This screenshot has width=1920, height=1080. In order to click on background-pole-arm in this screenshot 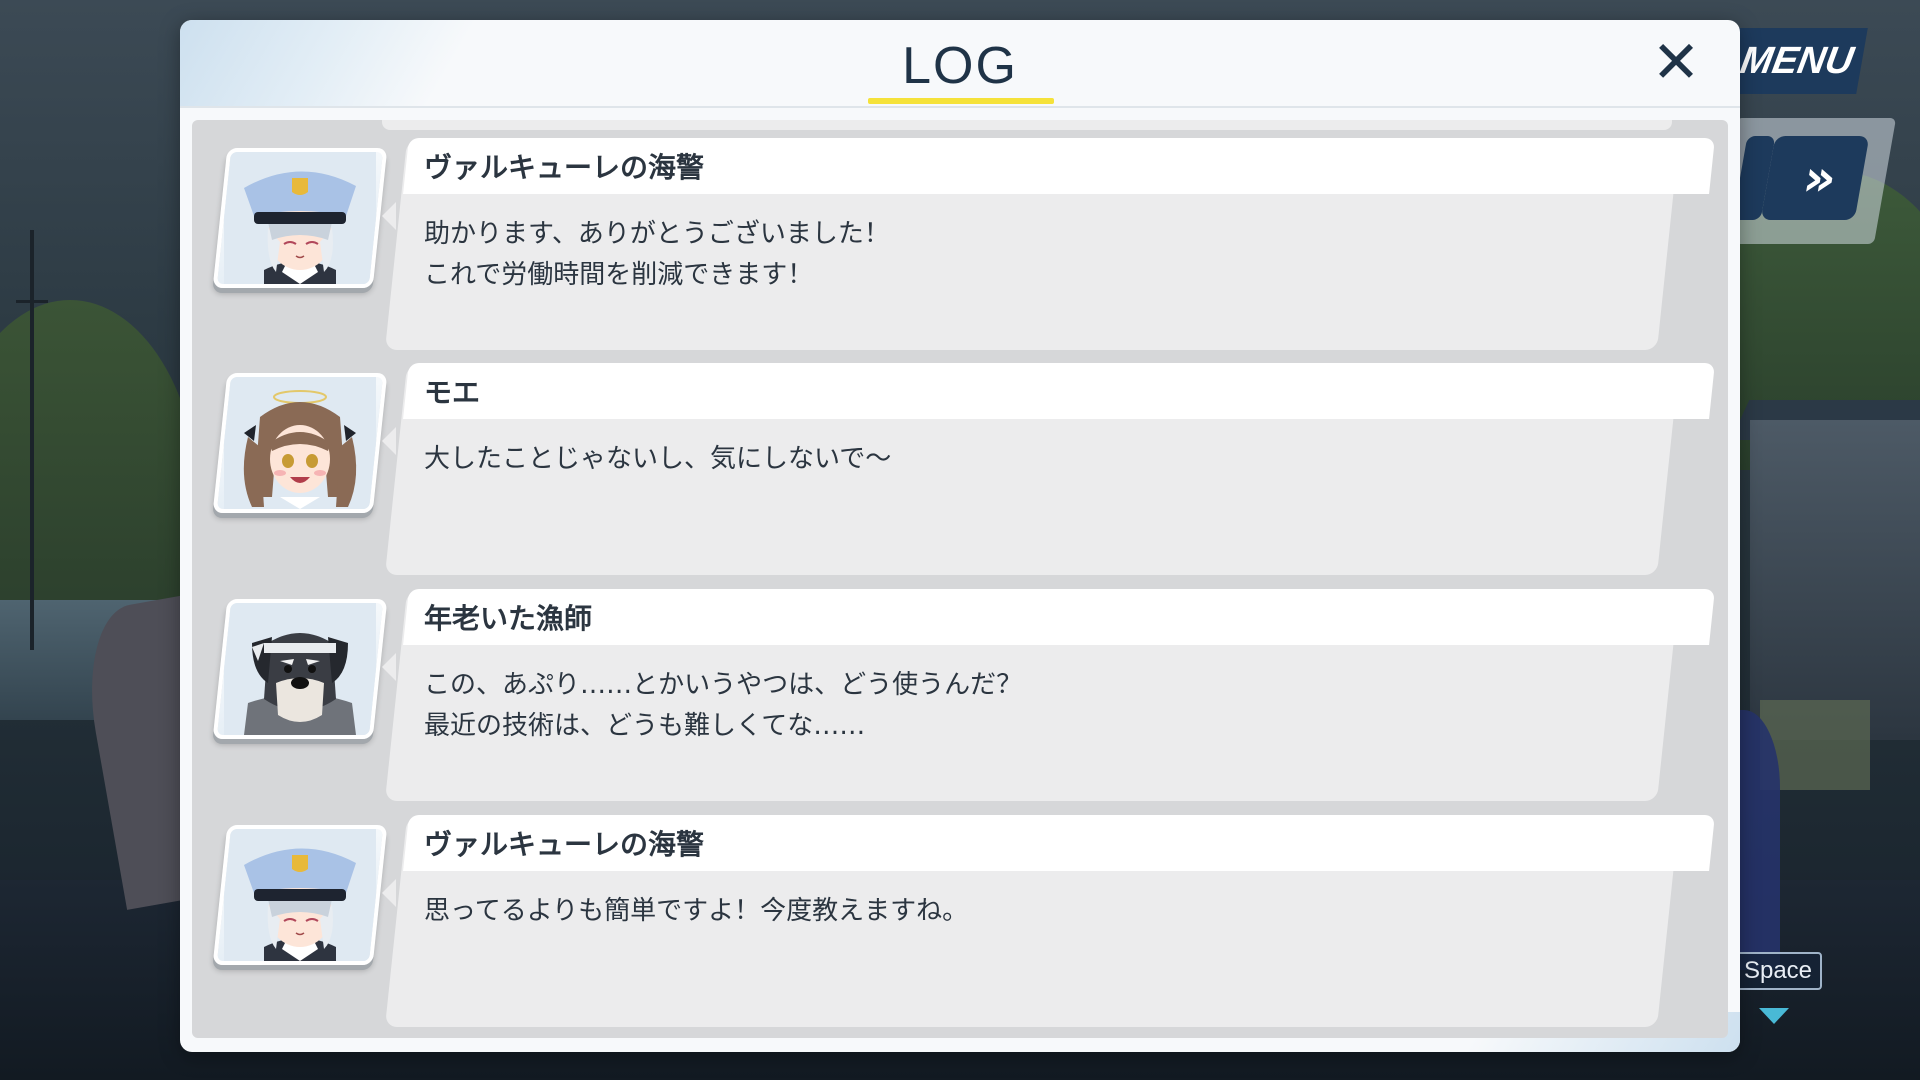, I will do `click(32, 301)`.